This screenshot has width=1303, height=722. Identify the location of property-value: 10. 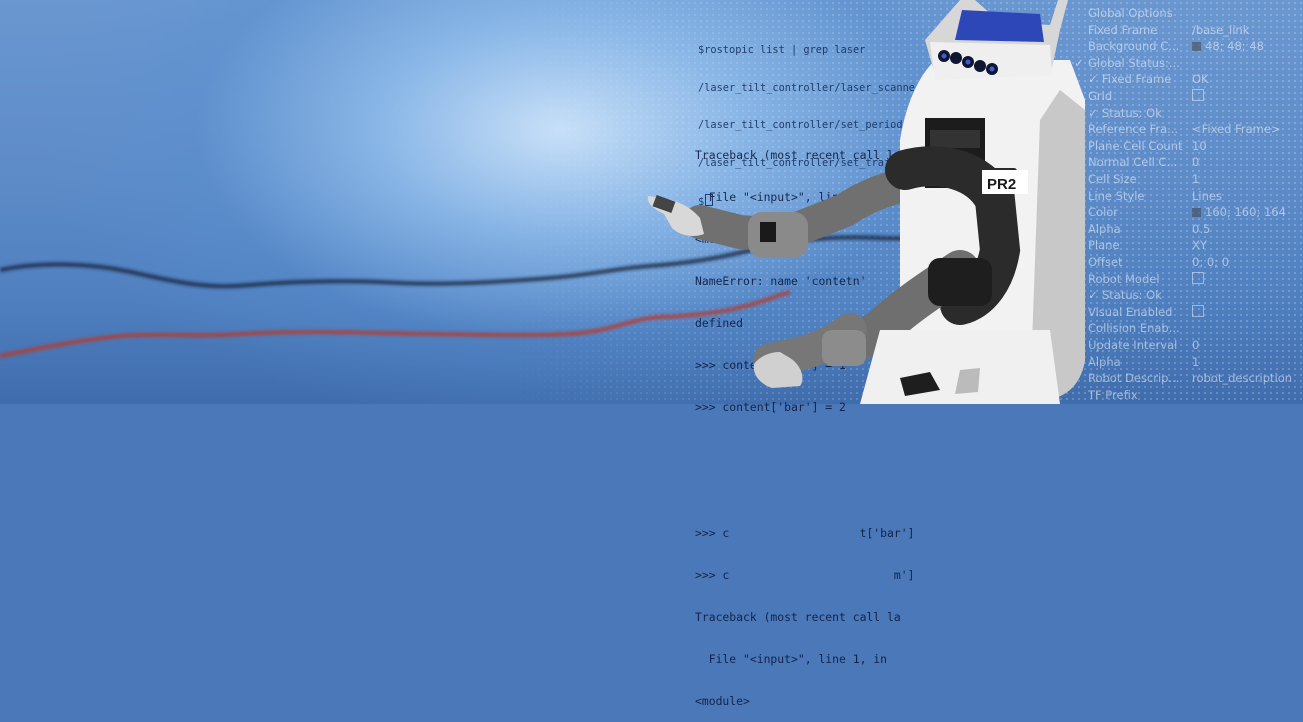
(1199, 146).